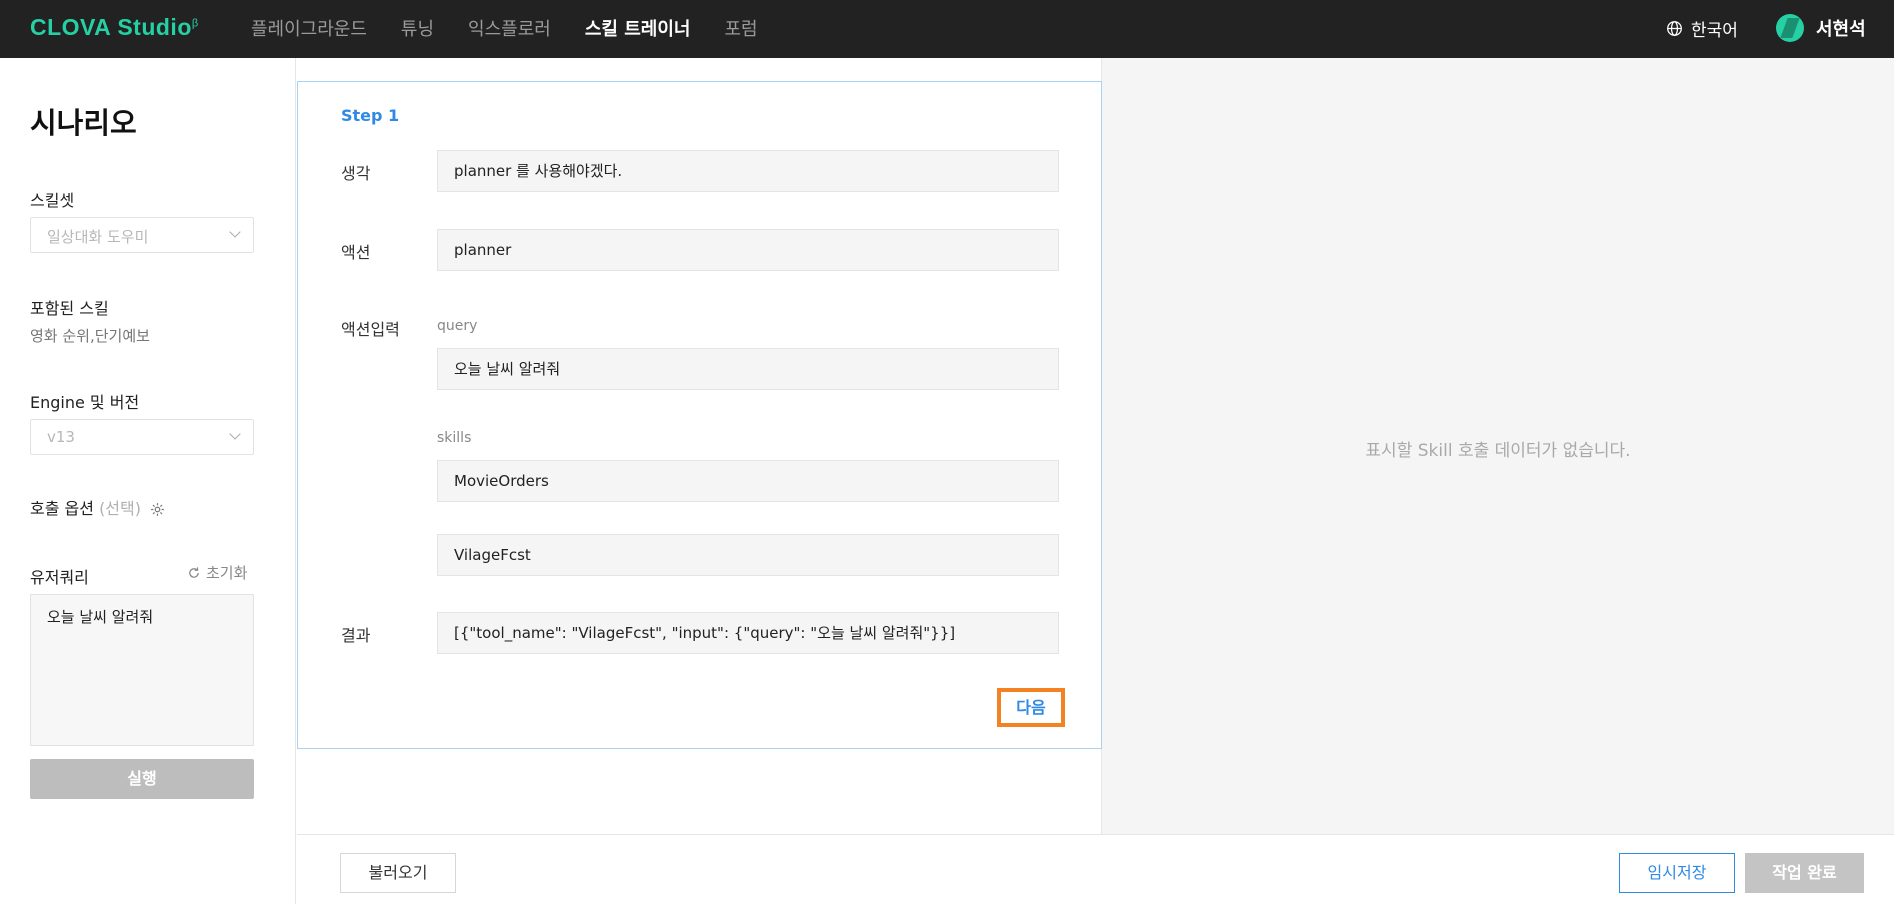  I want to click on user-query-input: 오늘 날씨 알려줘, so click(142, 670).